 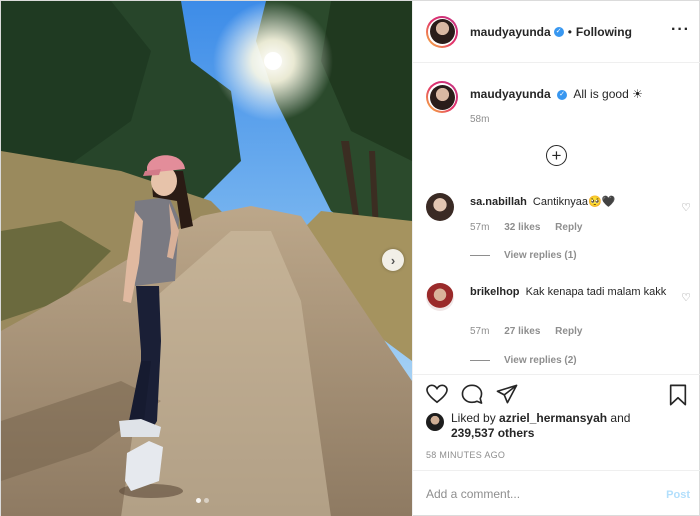 I want to click on liker-username: azriel_hermansyah, so click(x=553, y=418).